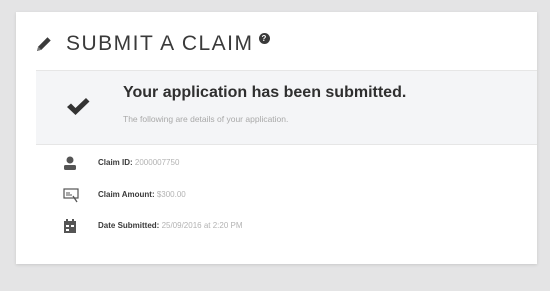  Describe the element at coordinates (125, 194) in the screenshot. I see `claim-amount-label-text: Claim Amount` at that location.